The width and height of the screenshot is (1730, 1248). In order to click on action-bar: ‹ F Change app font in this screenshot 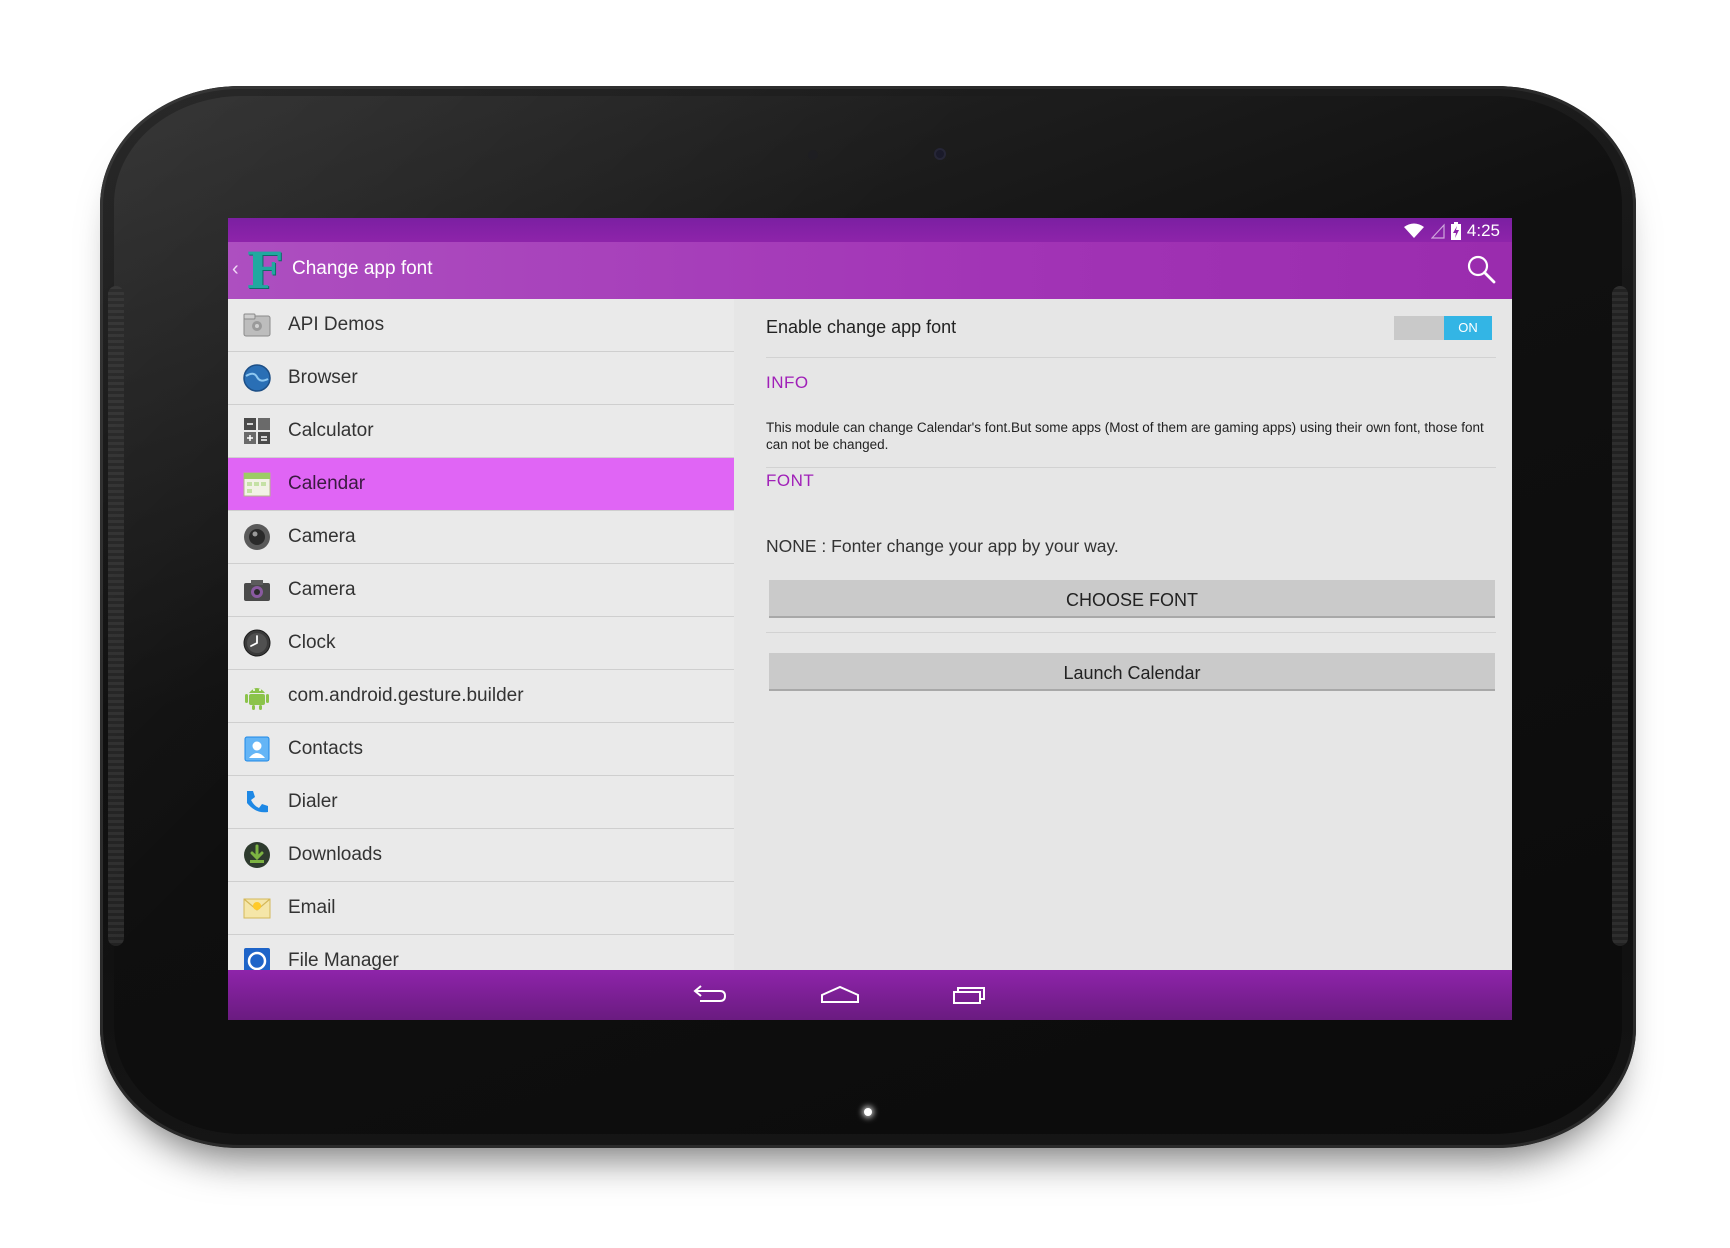, I will do `click(870, 270)`.